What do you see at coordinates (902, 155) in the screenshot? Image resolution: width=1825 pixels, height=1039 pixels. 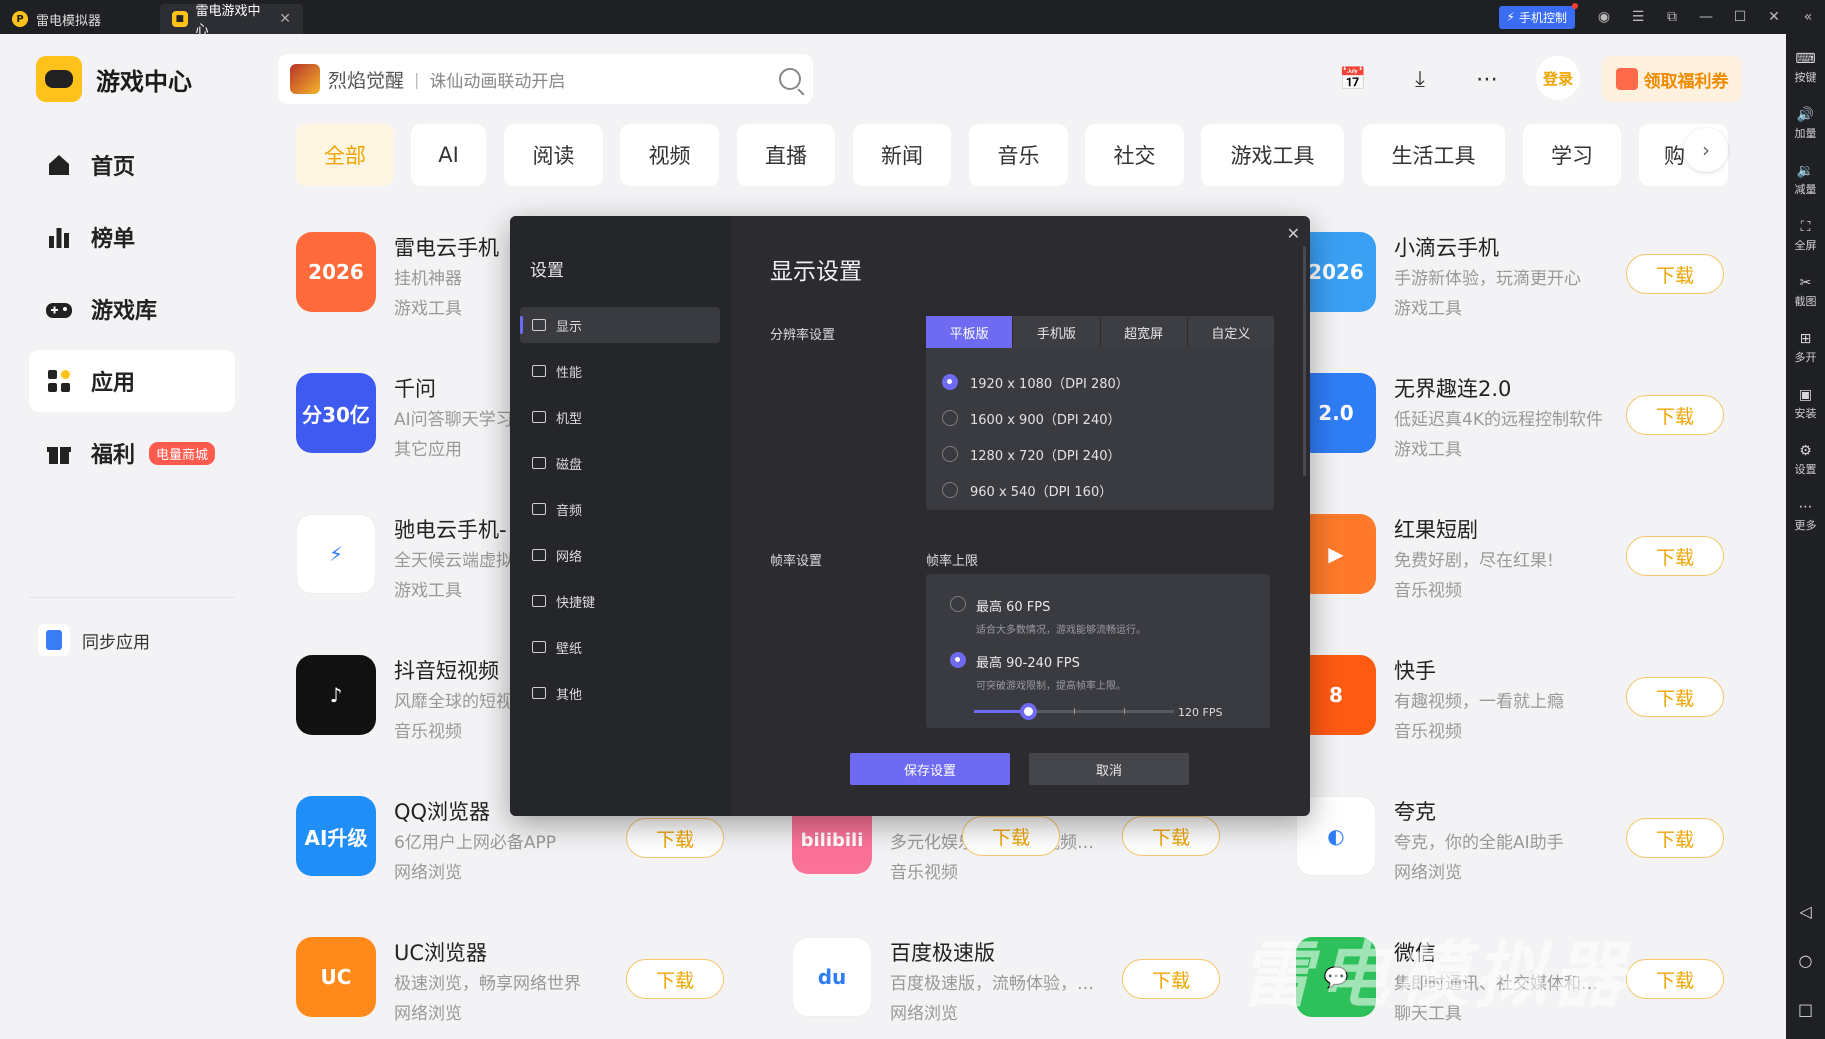 I see `category-tab: 新闻` at bounding box center [902, 155].